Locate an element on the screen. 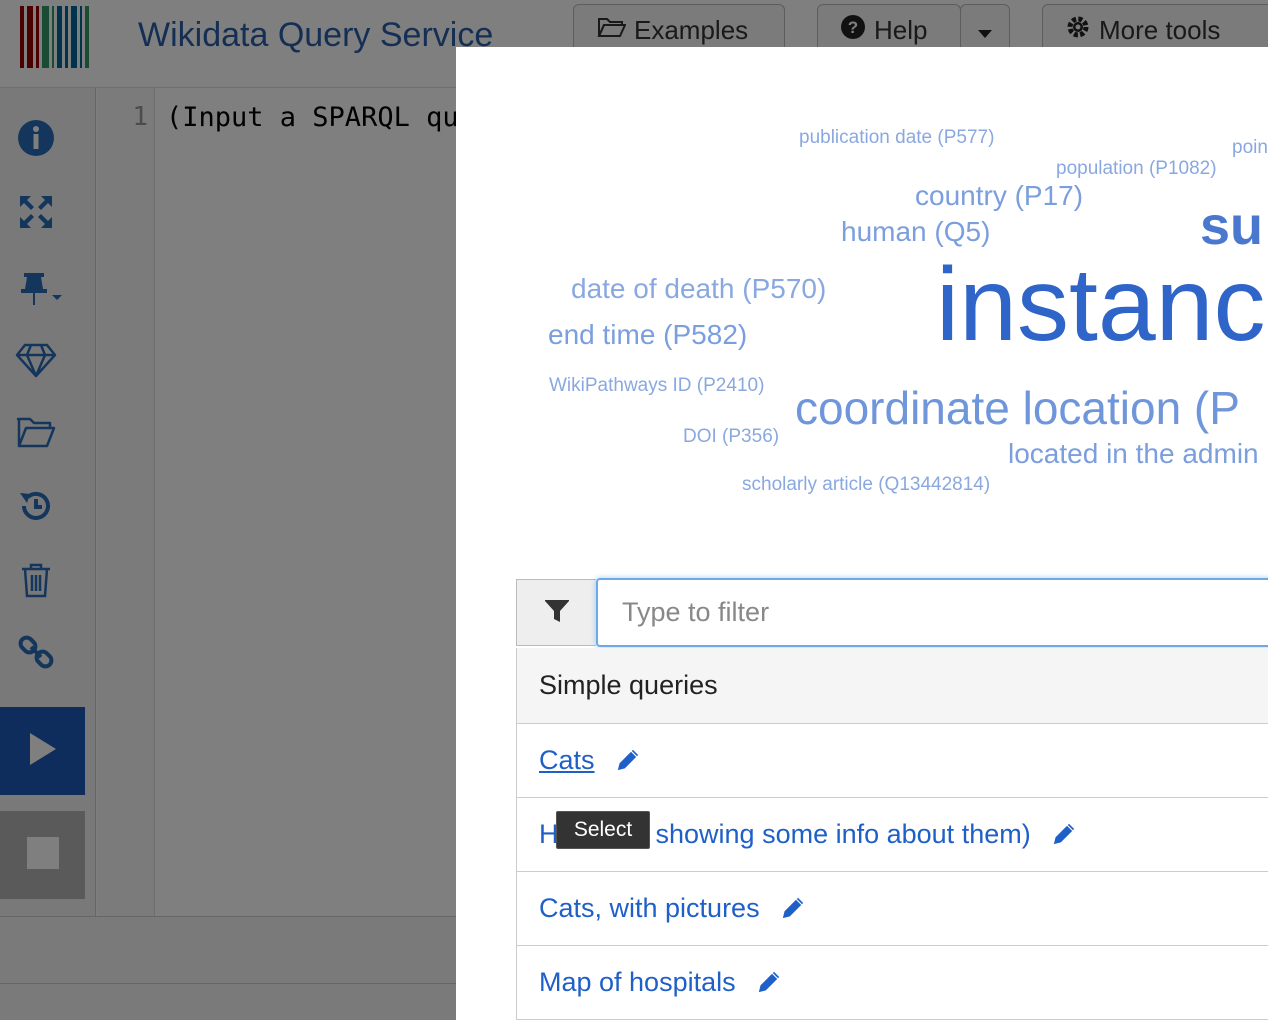 The image size is (1268, 1020). list-item: Map of hospitals is located at coordinates (892, 983).